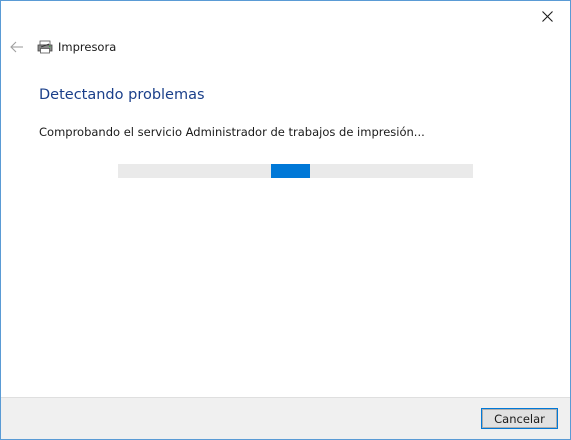  I want to click on close-button, so click(547, 16).